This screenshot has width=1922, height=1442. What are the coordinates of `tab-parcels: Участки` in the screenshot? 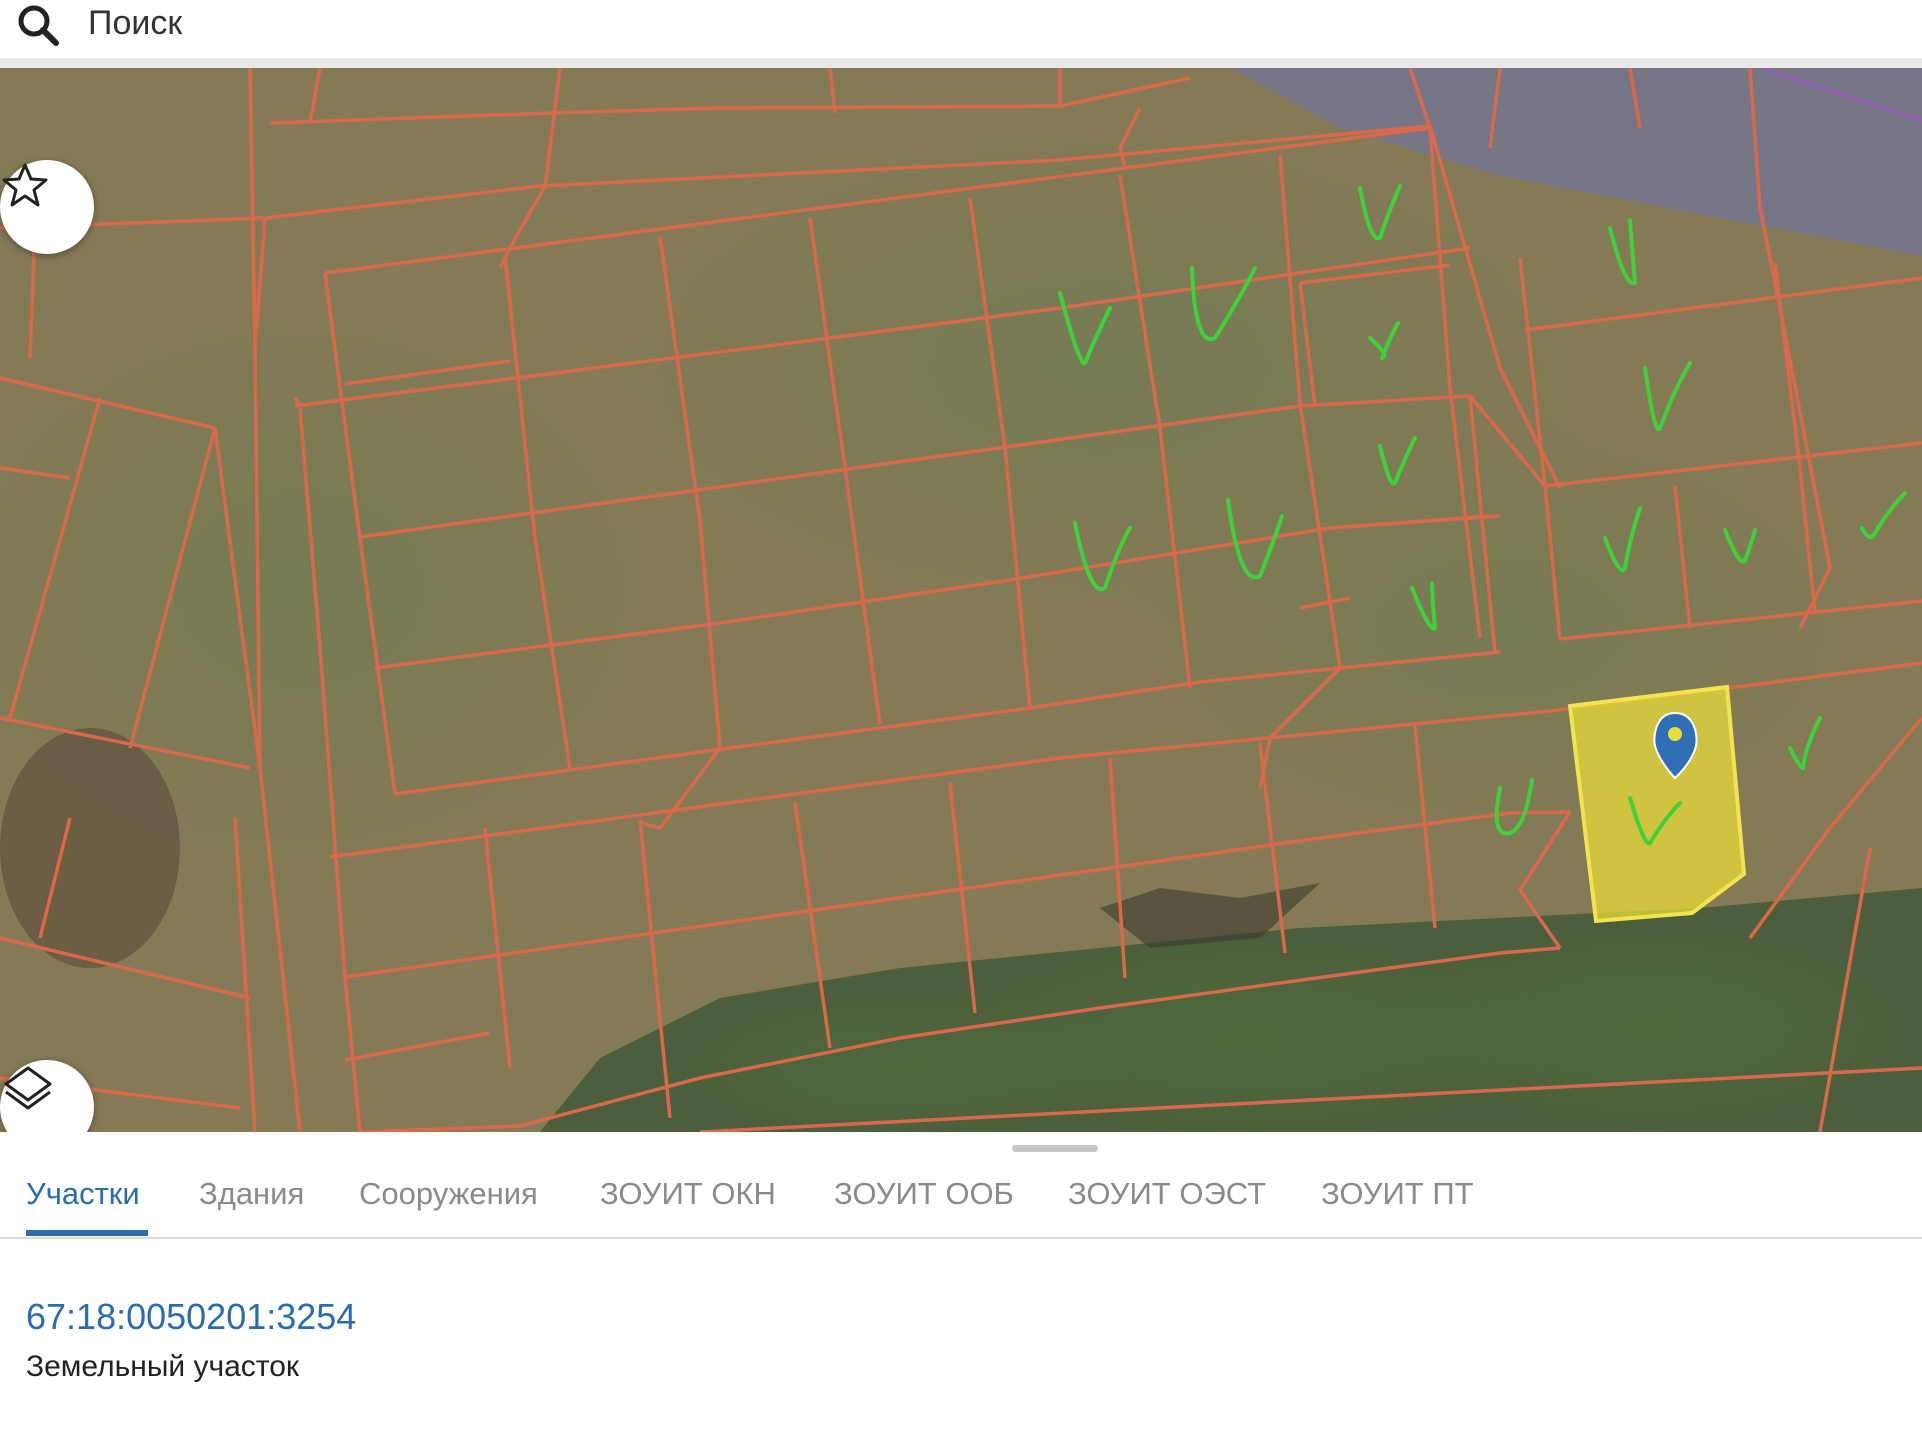 It's located at (83, 1194).